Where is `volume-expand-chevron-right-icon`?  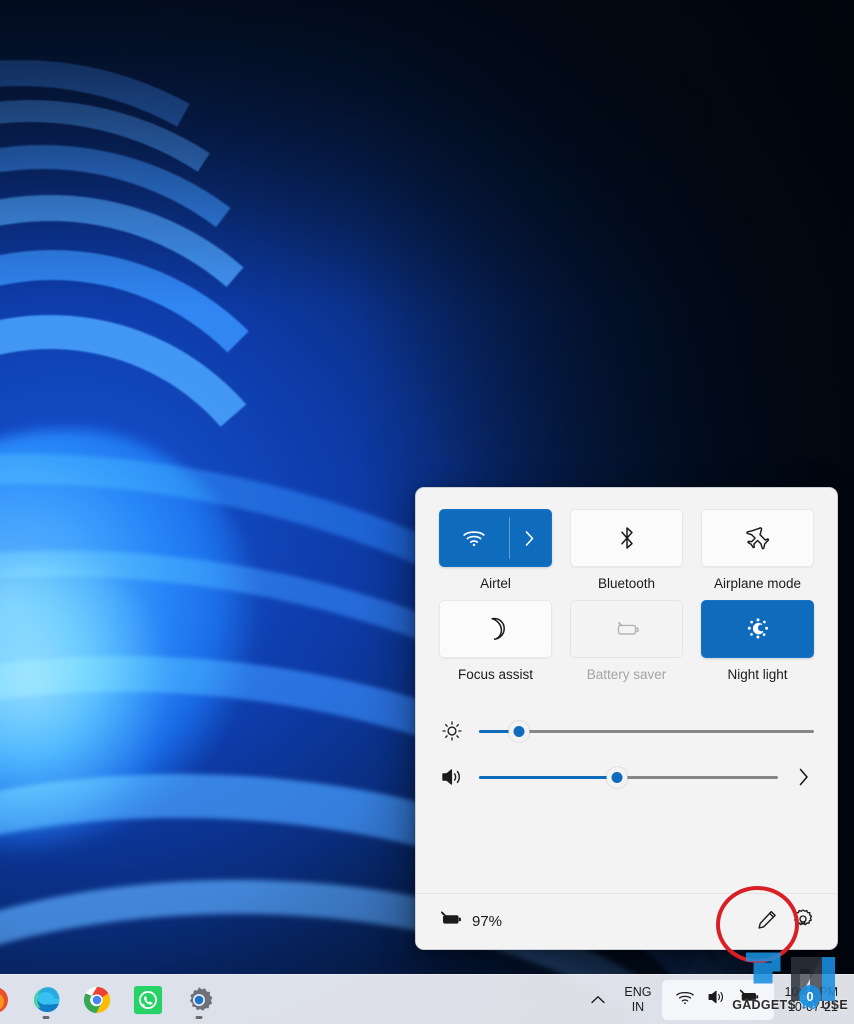
volume-expand-chevron-right-icon is located at coordinates (803, 777).